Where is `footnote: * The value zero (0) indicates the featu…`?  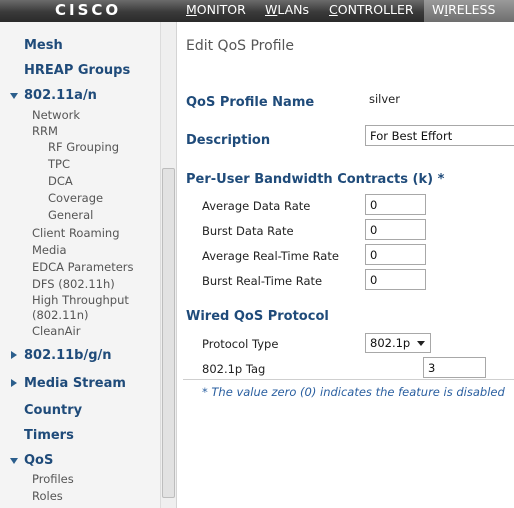 footnote: * The value zero (0) indicates the featu… is located at coordinates (353, 392).